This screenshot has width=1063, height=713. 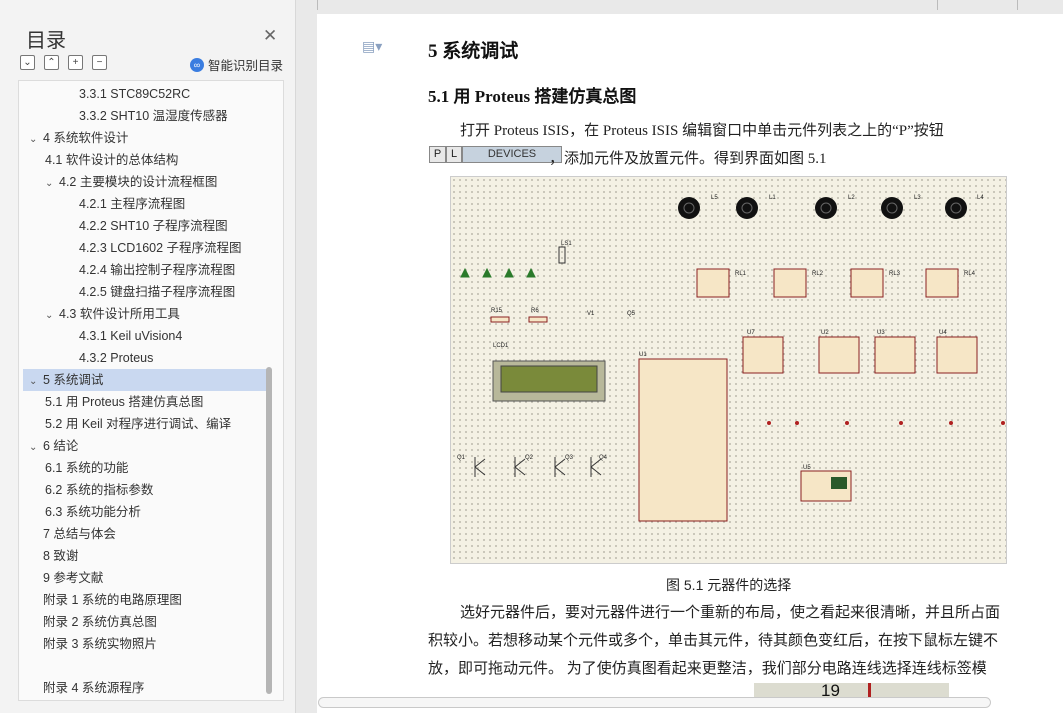 I want to click on toc-item: ⌄ 4.2 主要模块的设计流程框图, so click(x=145, y=182).